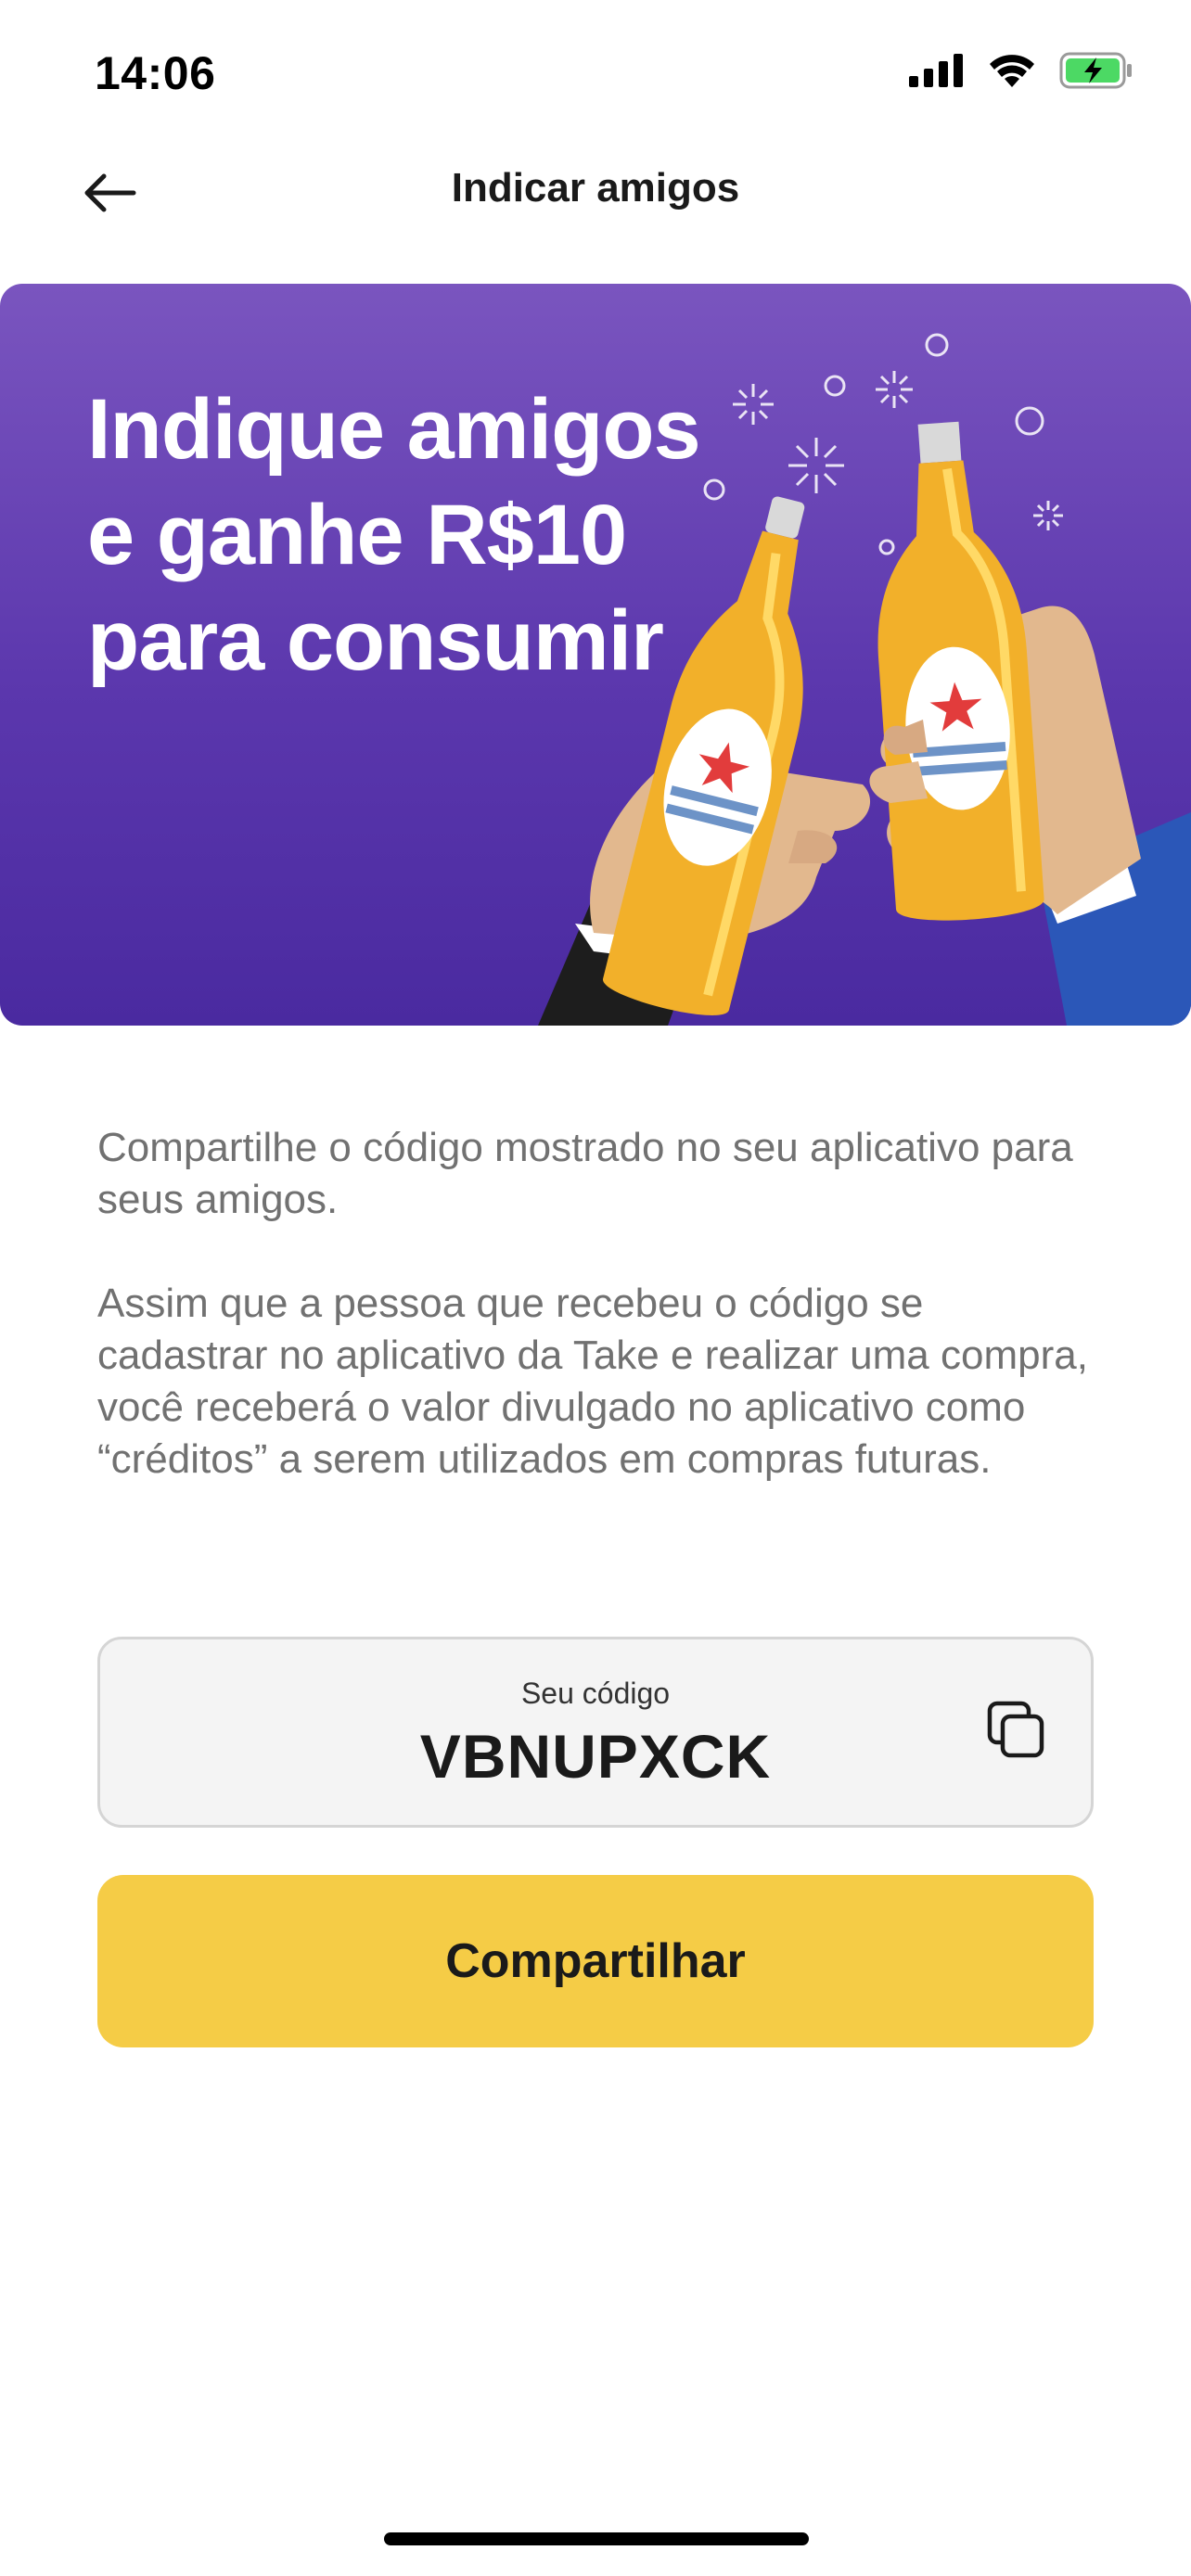 Image resolution: width=1191 pixels, height=2576 pixels. Describe the element at coordinates (937, 73) in the screenshot. I see `signal-icon` at that location.